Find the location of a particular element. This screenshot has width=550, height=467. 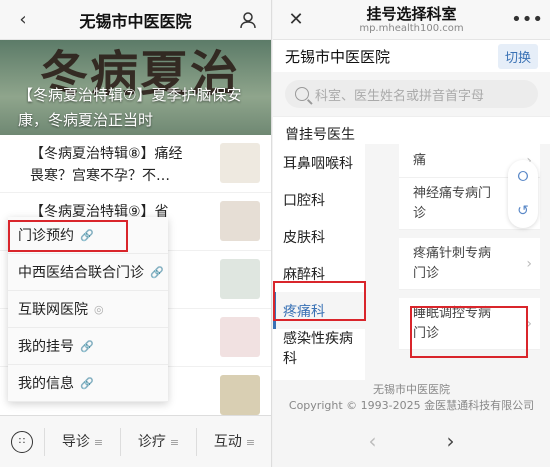

menu-item-internet-hospital: 互联网医院 ◎ is located at coordinates (88, 309).